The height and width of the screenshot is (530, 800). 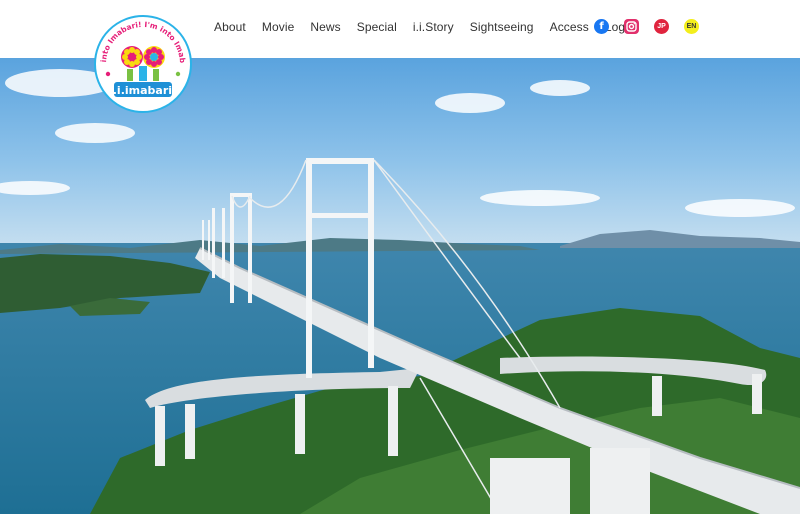 What do you see at coordinates (601, 26) in the screenshot?
I see `facebook-icon: f` at bounding box center [601, 26].